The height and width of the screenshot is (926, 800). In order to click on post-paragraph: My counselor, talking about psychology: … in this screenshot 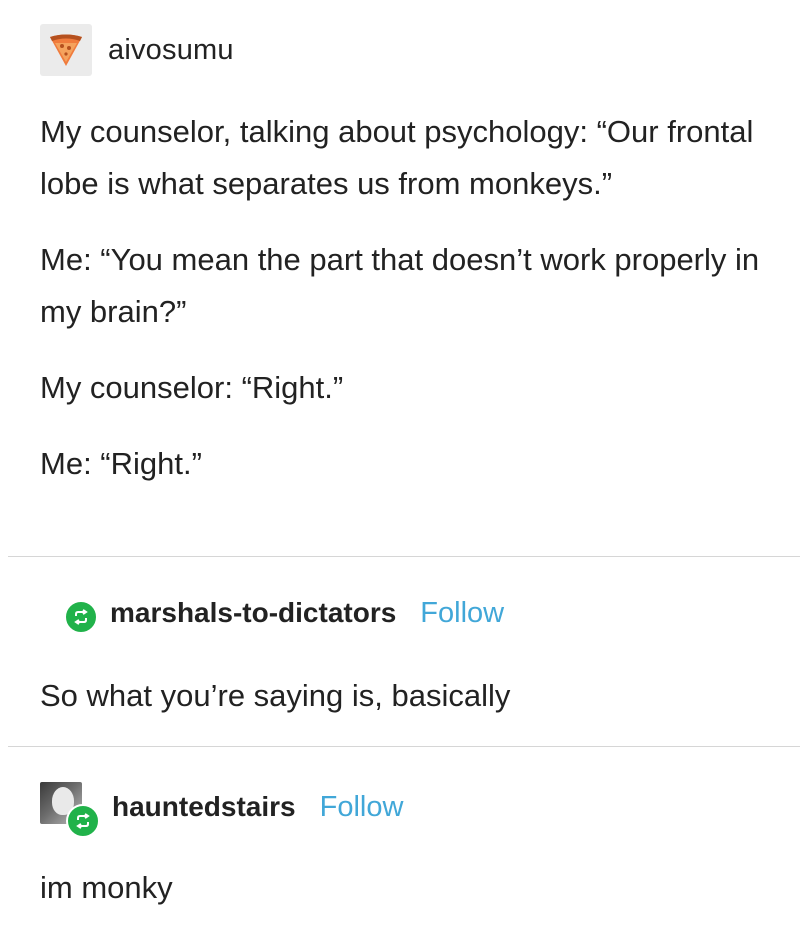, I will do `click(397, 157)`.